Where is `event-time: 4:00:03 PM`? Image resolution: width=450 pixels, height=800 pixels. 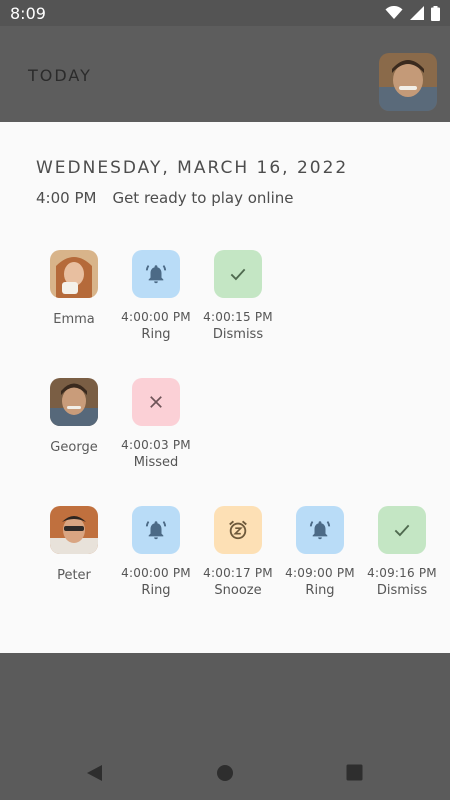 event-time: 4:00:03 PM is located at coordinates (156, 445).